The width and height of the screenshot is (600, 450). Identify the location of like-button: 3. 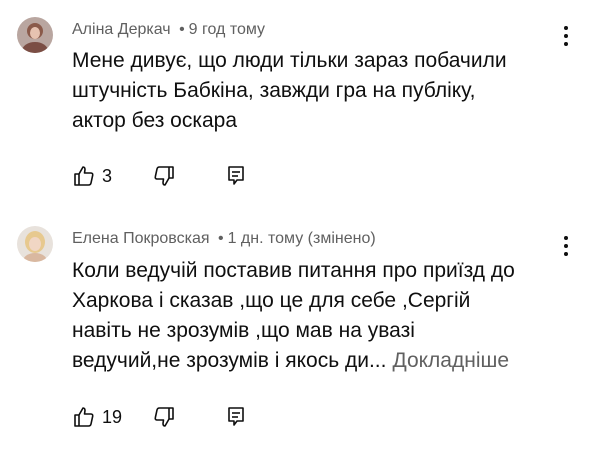
(92, 176).